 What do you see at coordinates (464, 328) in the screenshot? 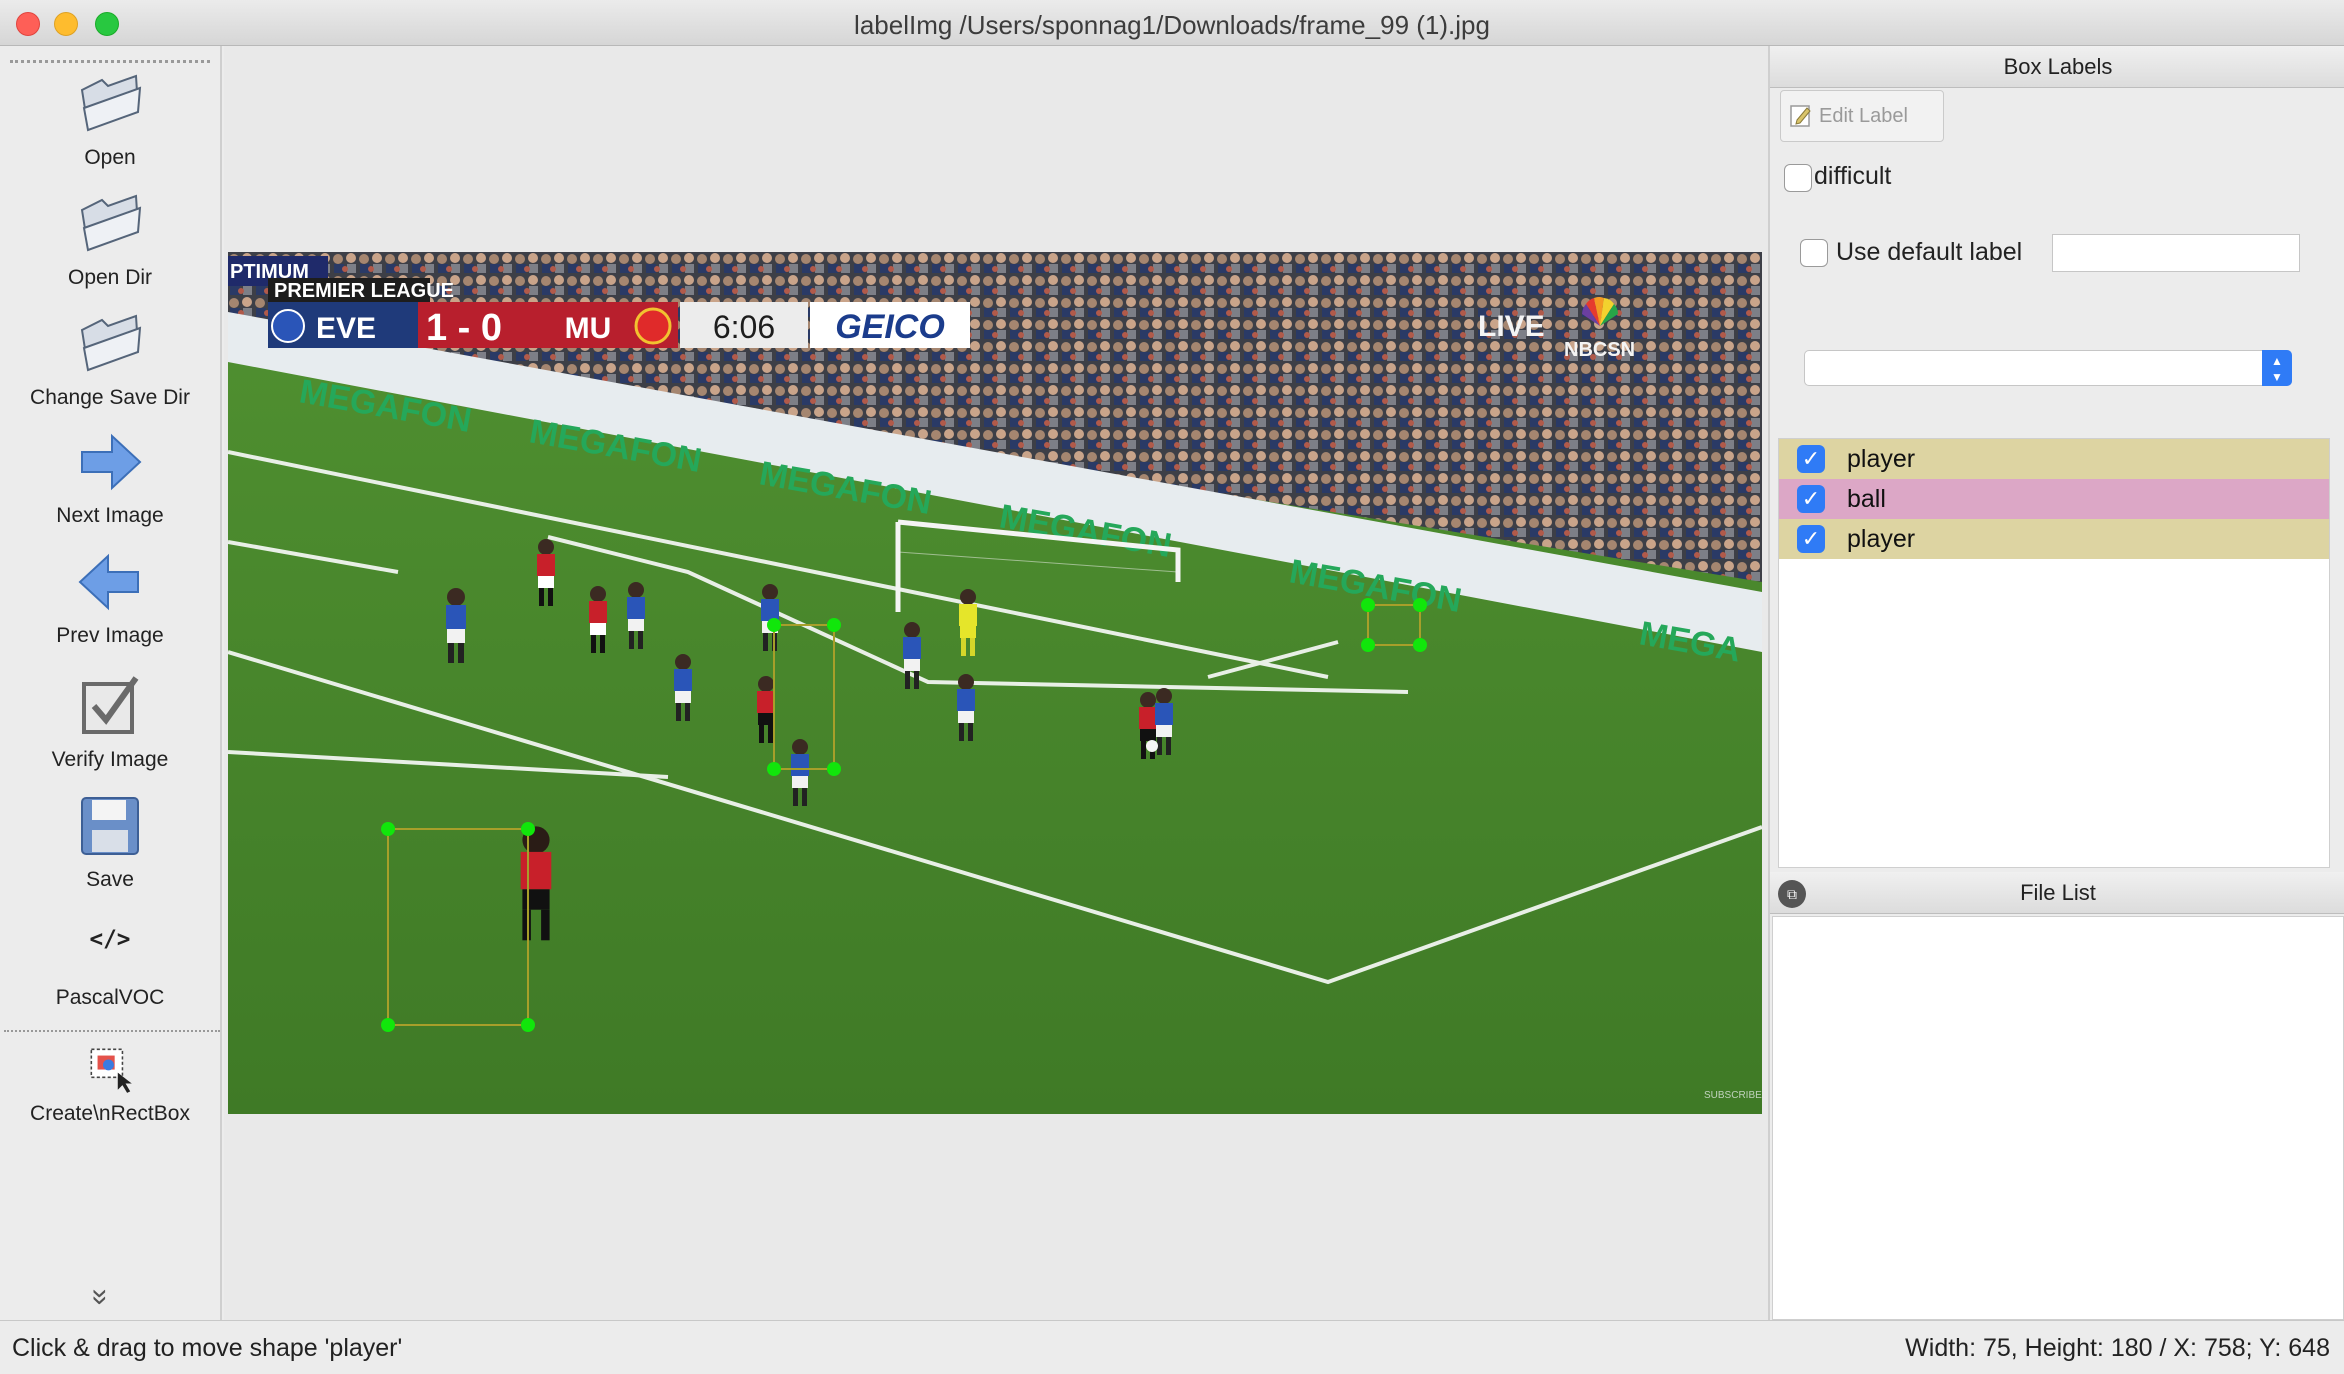
I see `svg-text: 1 - 0` at bounding box center [464, 328].